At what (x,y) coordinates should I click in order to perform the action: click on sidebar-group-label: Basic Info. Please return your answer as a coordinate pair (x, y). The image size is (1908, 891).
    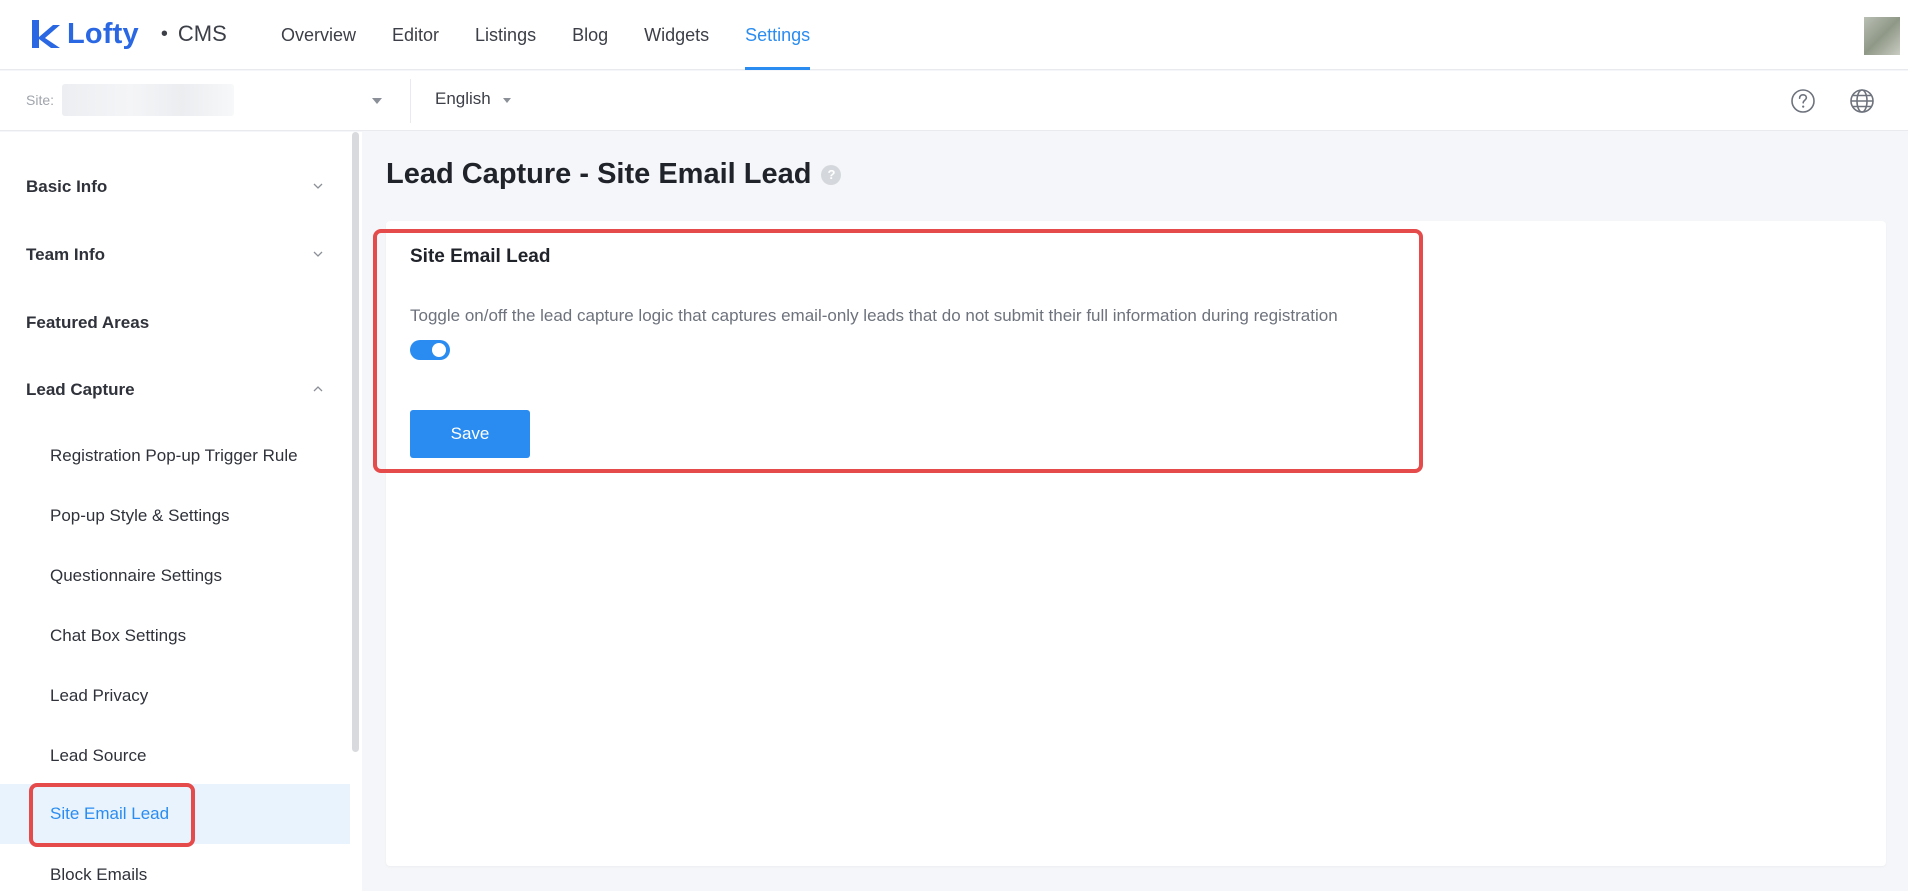
    Looking at the image, I should click on (67, 186).